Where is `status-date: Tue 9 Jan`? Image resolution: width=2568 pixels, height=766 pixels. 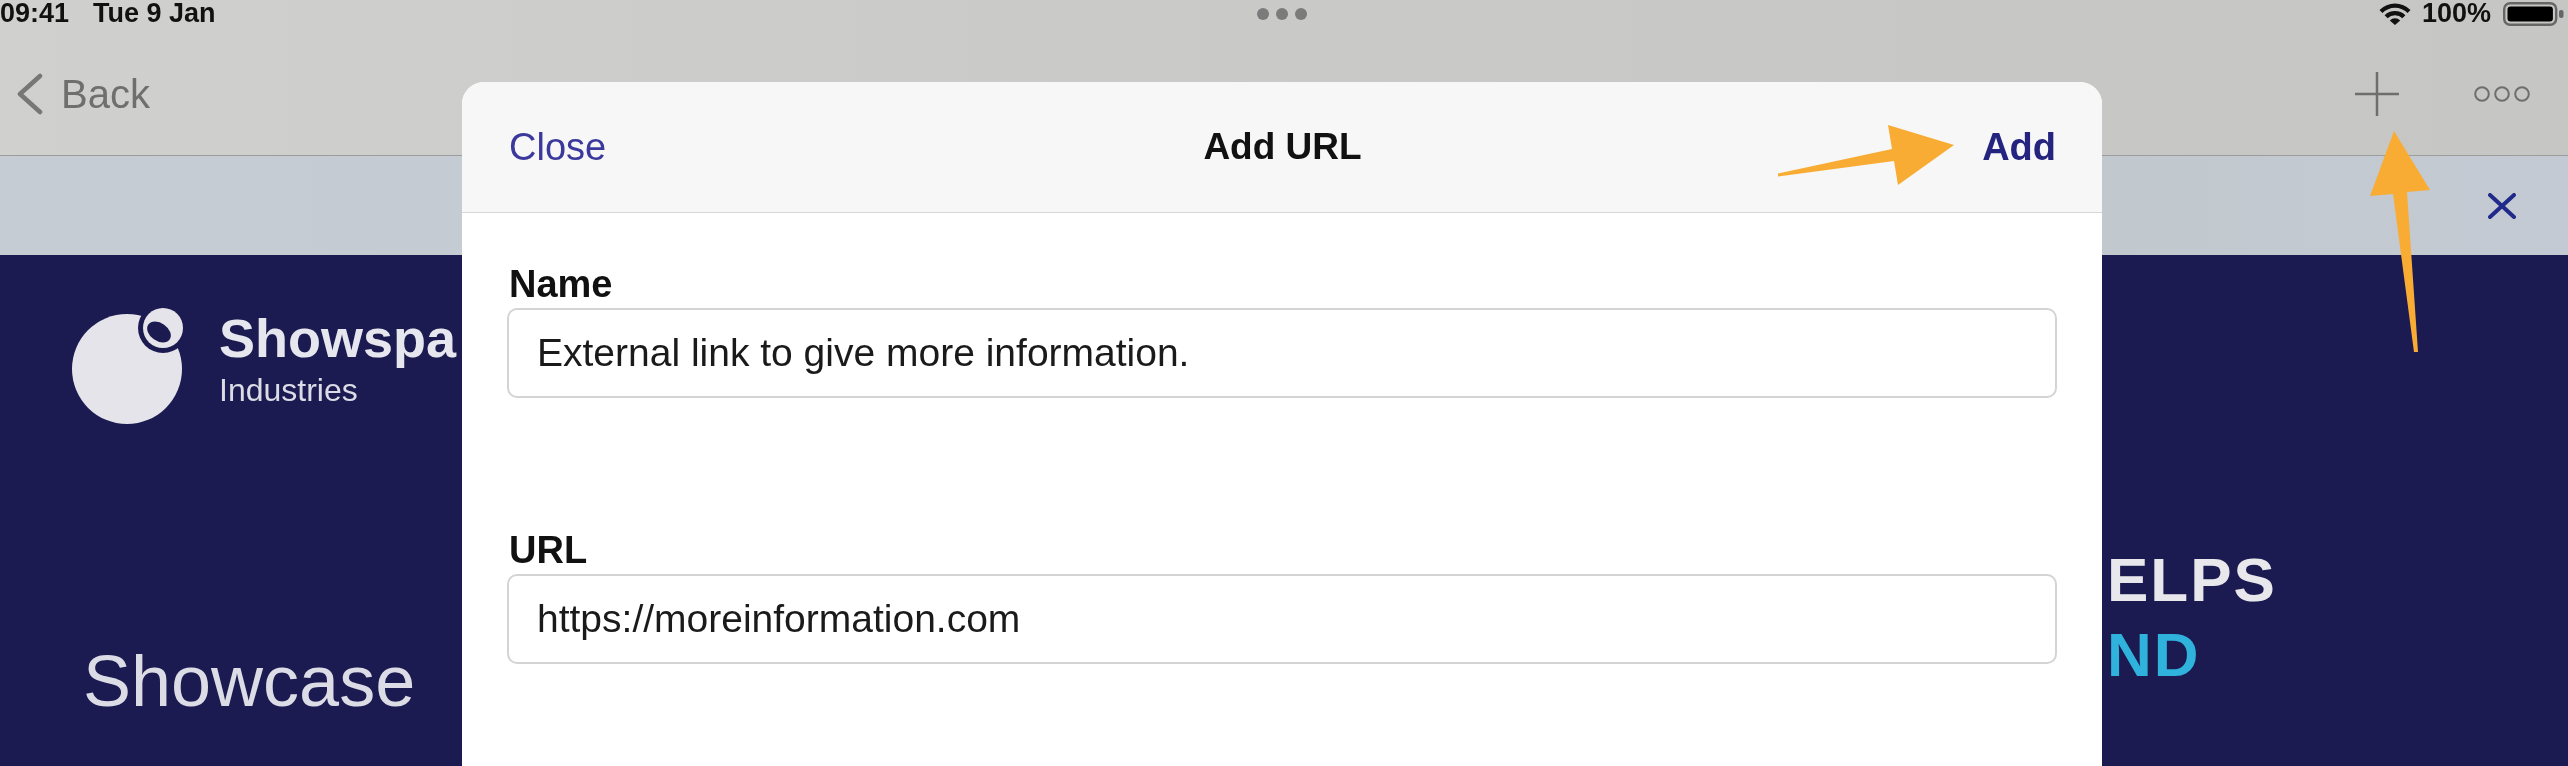 status-date: Tue 9 Jan is located at coordinates (154, 13).